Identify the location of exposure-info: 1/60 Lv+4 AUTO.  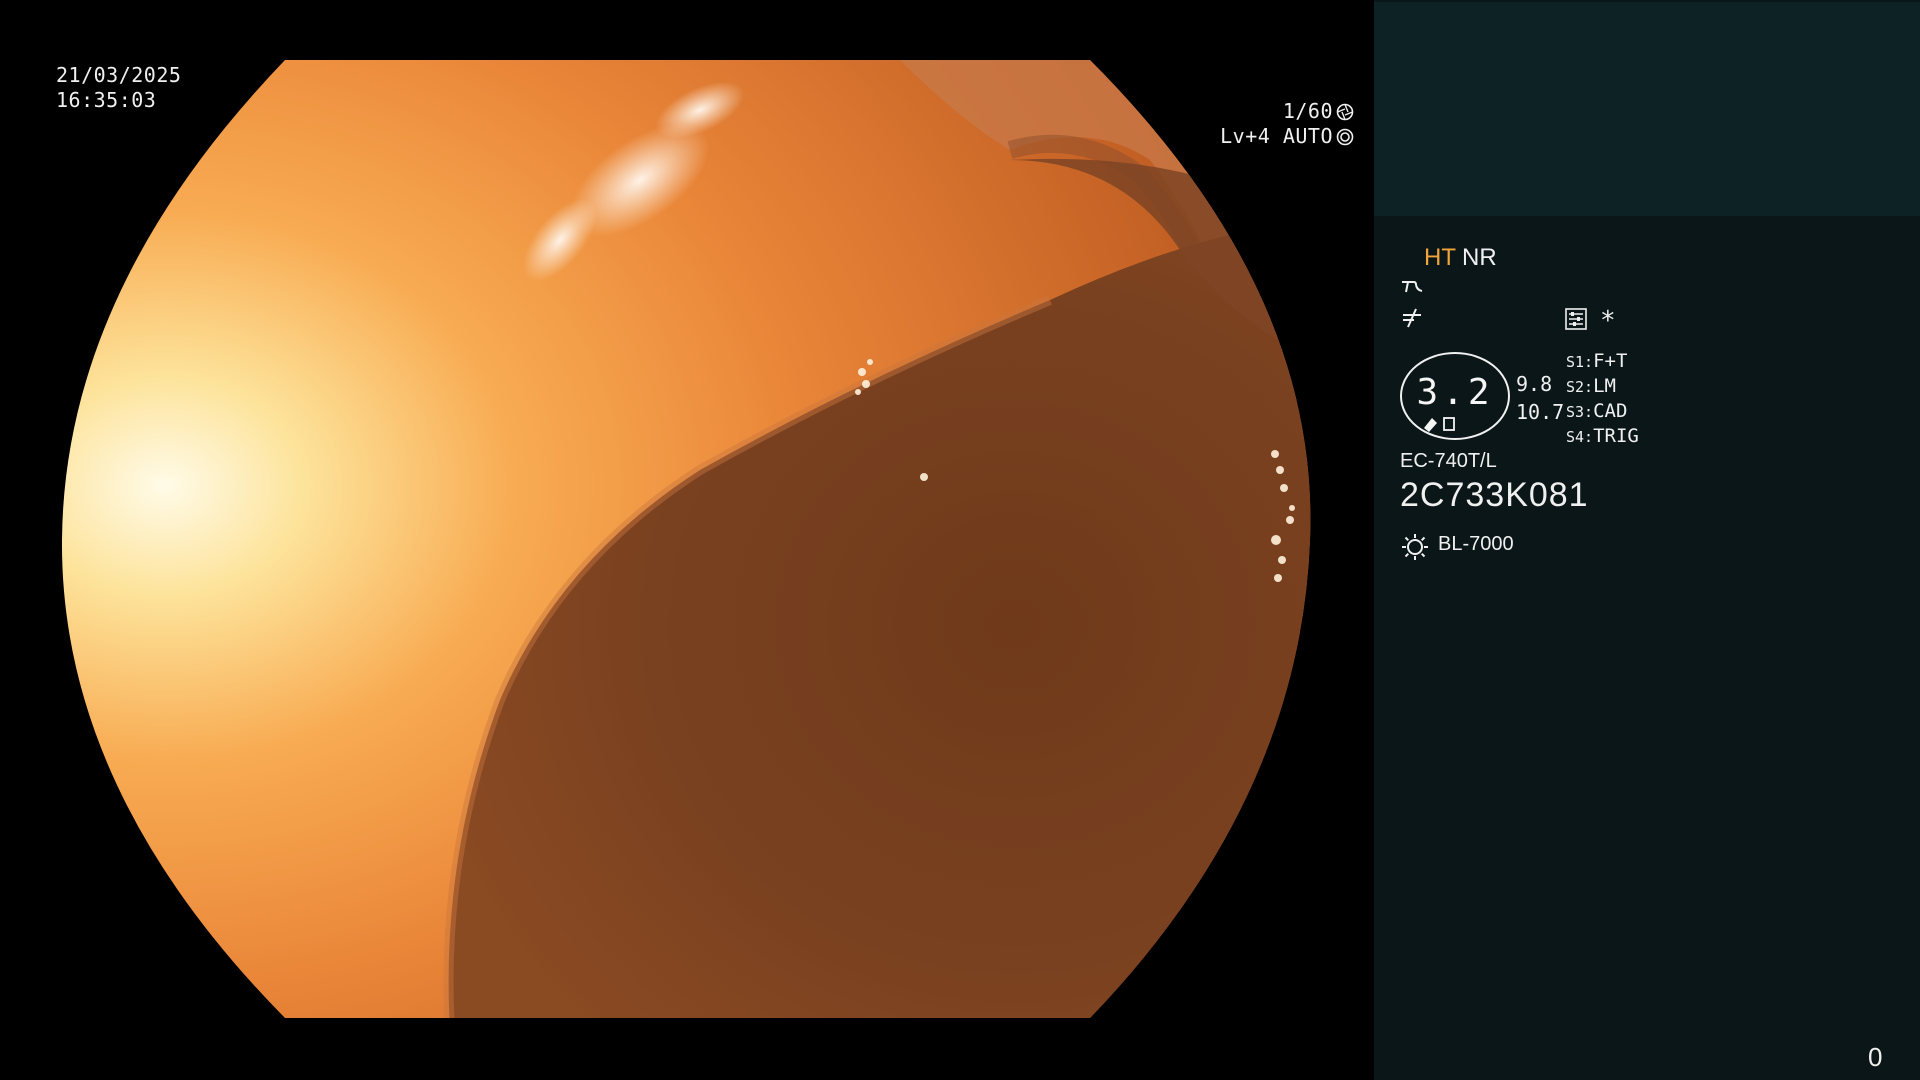
(1287, 124).